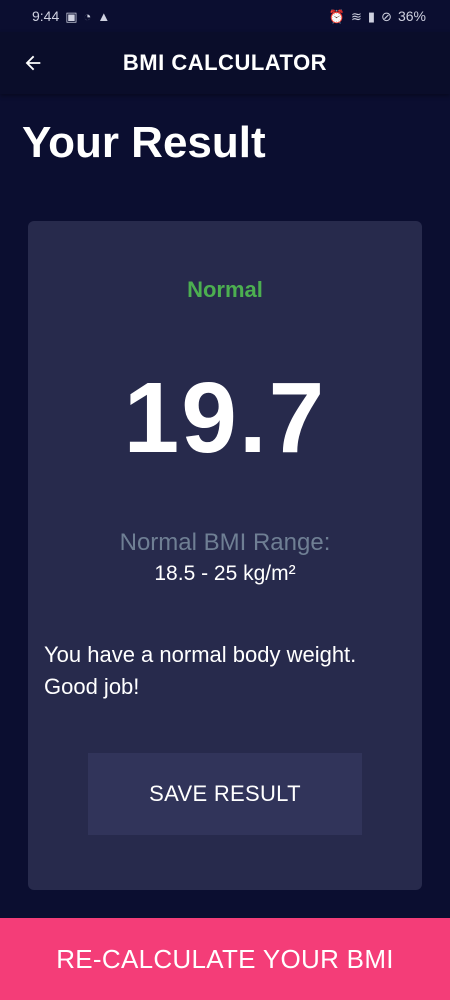 The width and height of the screenshot is (450, 1000). I want to click on dnd-icon: ⊘, so click(386, 16).